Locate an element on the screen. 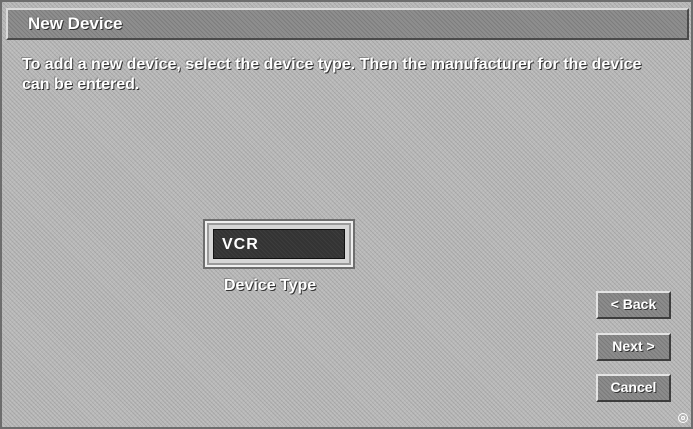 The width and height of the screenshot is (693, 429). device-type-selector: VCR is located at coordinates (279, 244).